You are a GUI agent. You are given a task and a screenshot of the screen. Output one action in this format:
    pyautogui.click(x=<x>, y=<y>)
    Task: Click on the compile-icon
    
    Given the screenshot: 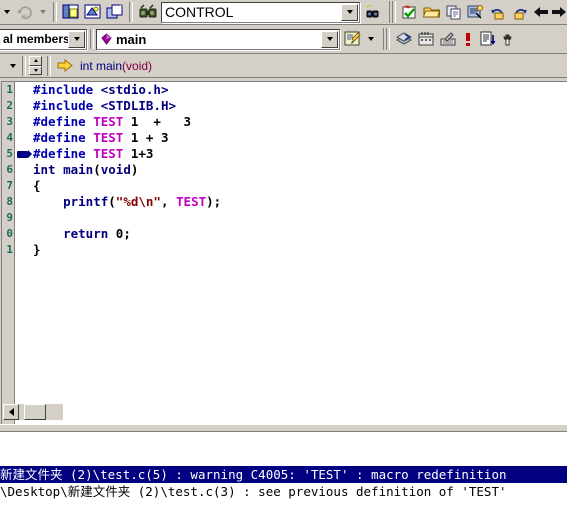 What is the action you would take?
    pyautogui.click(x=404, y=39)
    